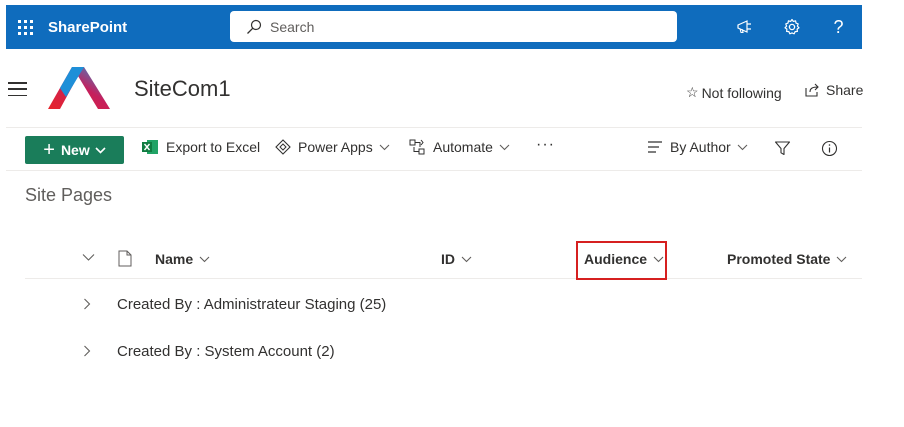  I want to click on help-button: ?, so click(838, 27).